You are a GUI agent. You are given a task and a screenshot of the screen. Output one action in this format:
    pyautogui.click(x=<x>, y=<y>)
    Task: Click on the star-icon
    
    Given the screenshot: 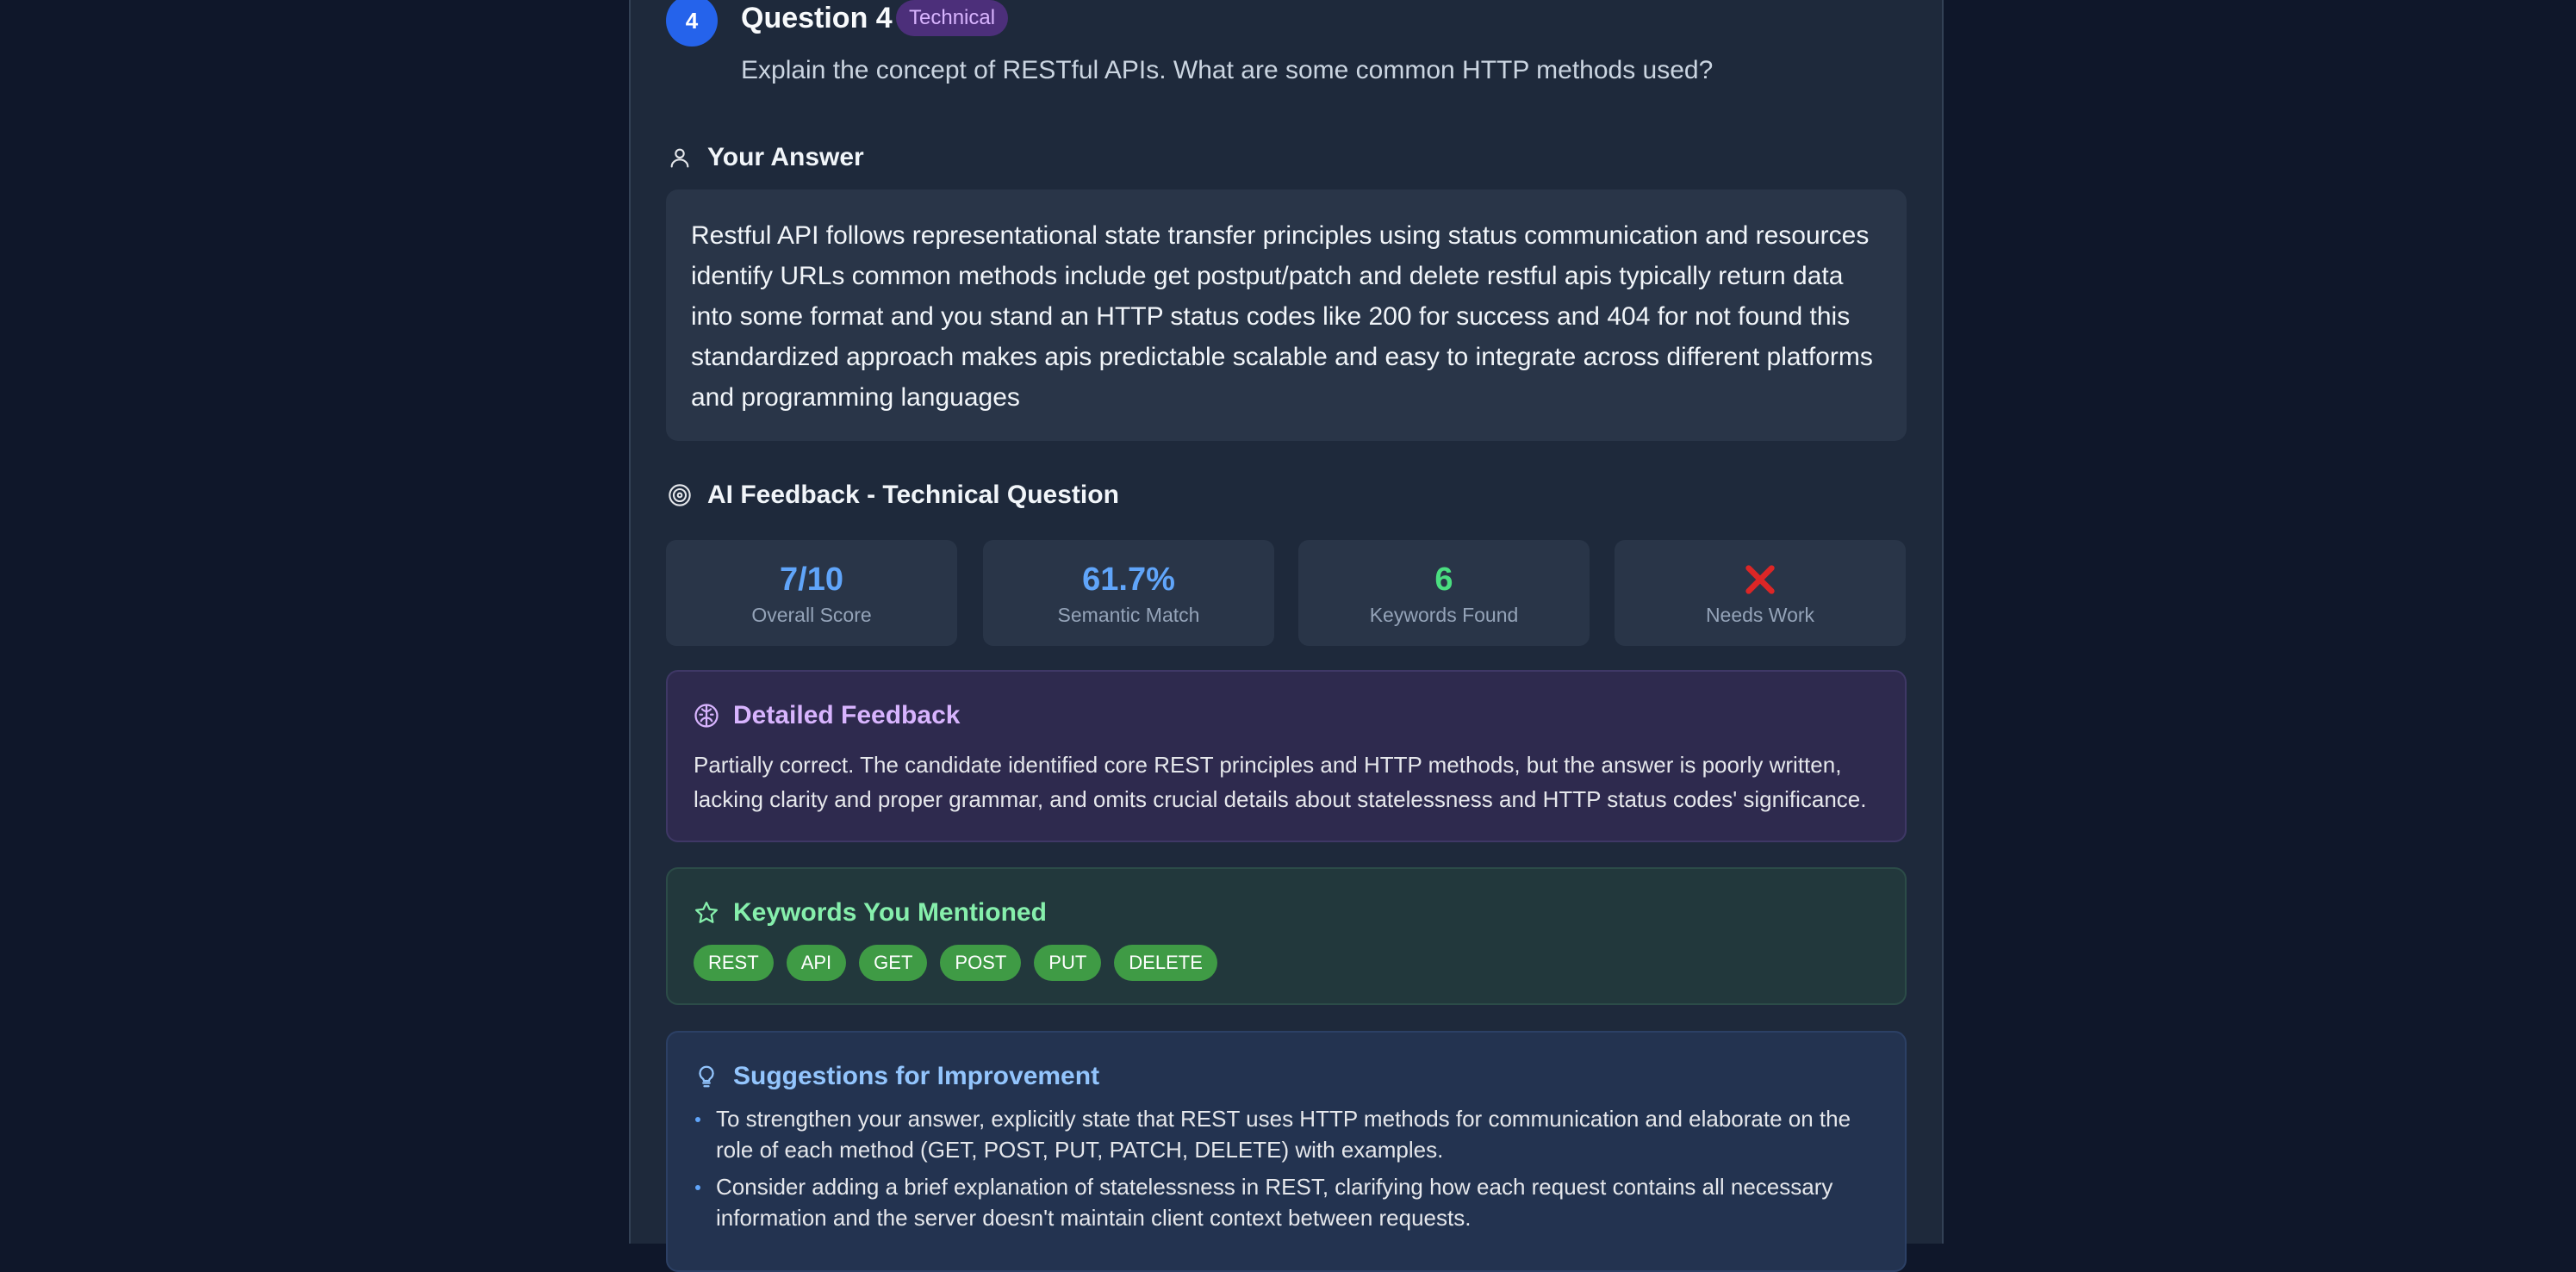 What is the action you would take?
    pyautogui.click(x=707, y=912)
    